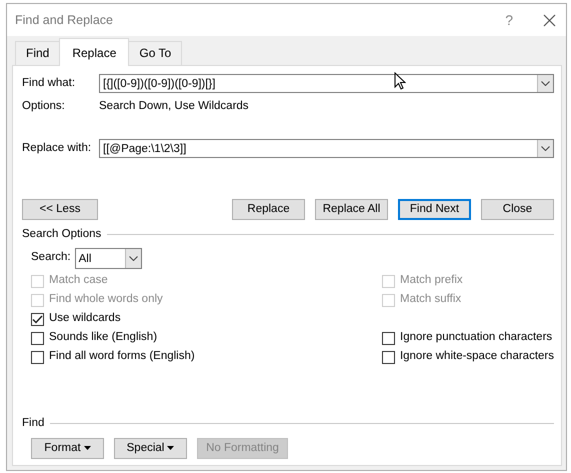 Image resolution: width=571 pixels, height=473 pixels. I want to click on format-button: Format, so click(67, 448).